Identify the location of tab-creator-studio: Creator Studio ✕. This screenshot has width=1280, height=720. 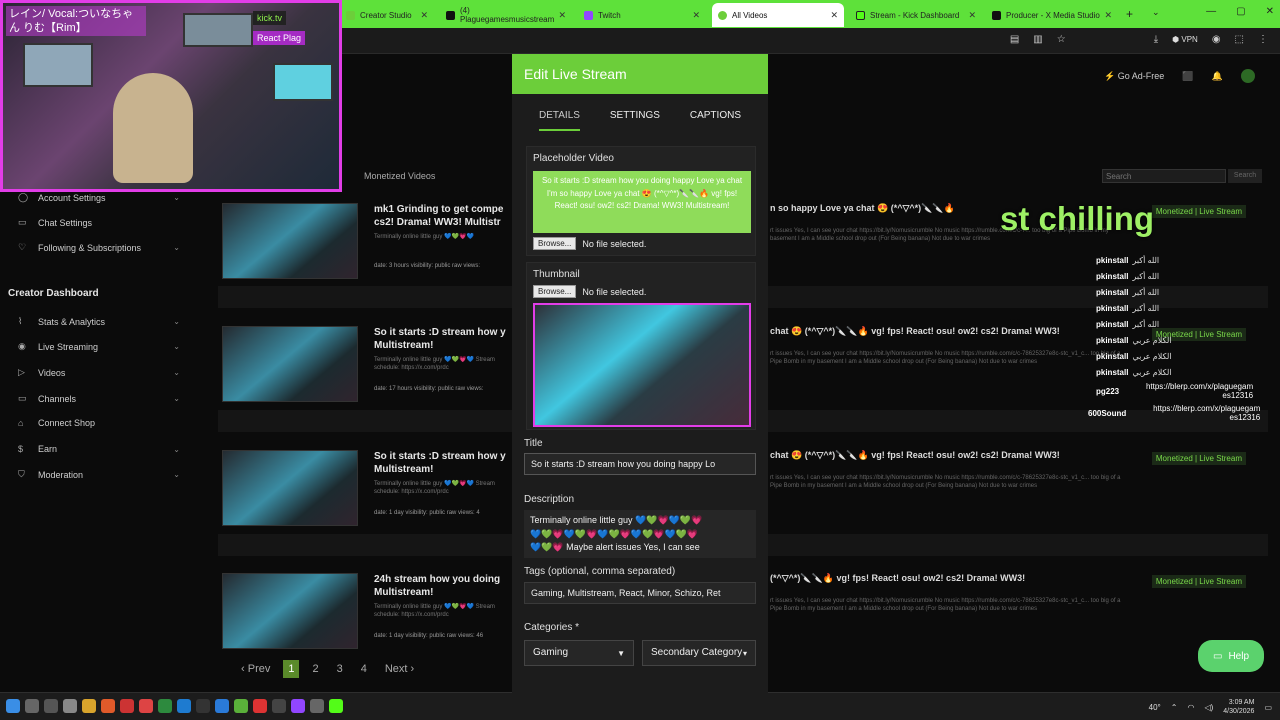
(387, 15).